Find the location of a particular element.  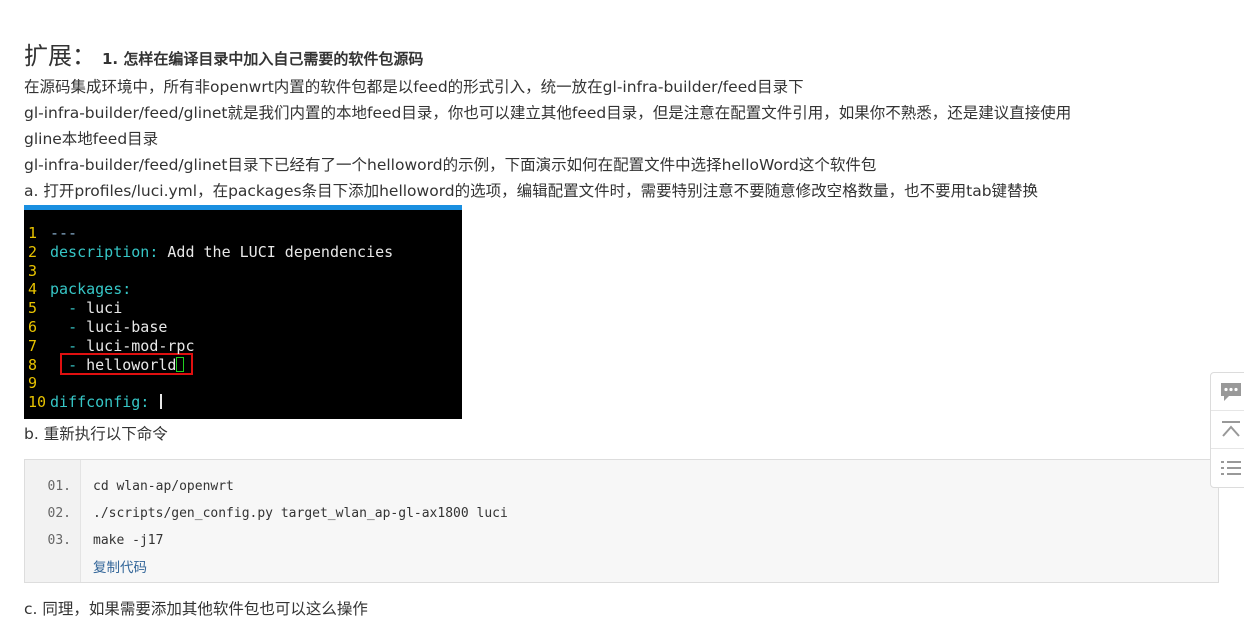

list-icon is located at coordinates (1231, 468).